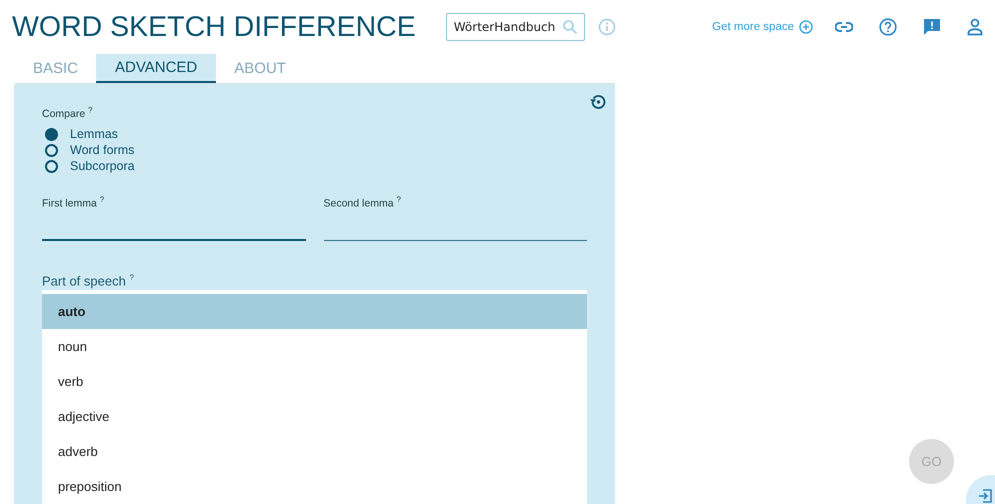 This screenshot has width=995, height=504. What do you see at coordinates (314, 346) in the screenshot?
I see `list-option: noun` at bounding box center [314, 346].